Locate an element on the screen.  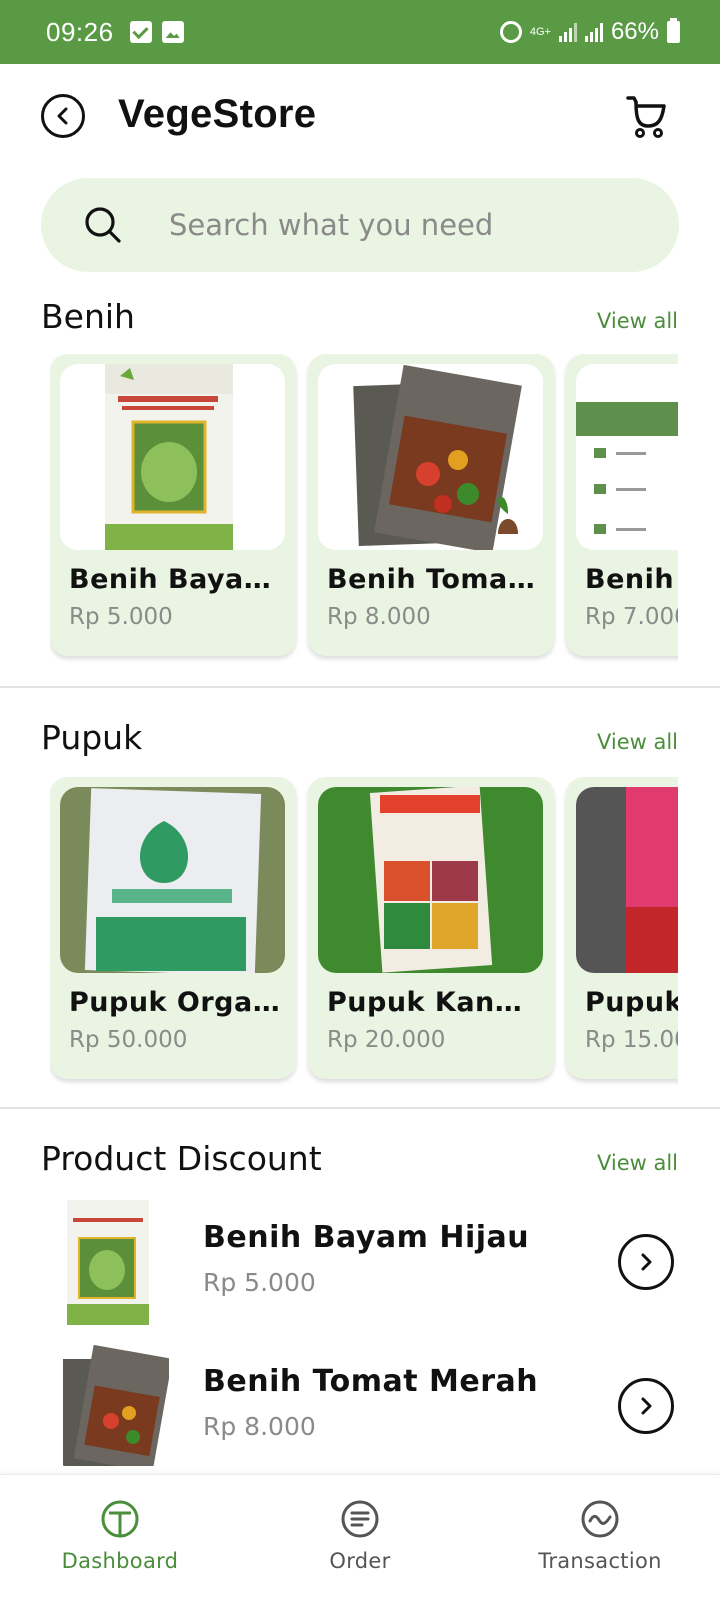
nav-transaction-label: Transaction is located at coordinates (600, 1561).